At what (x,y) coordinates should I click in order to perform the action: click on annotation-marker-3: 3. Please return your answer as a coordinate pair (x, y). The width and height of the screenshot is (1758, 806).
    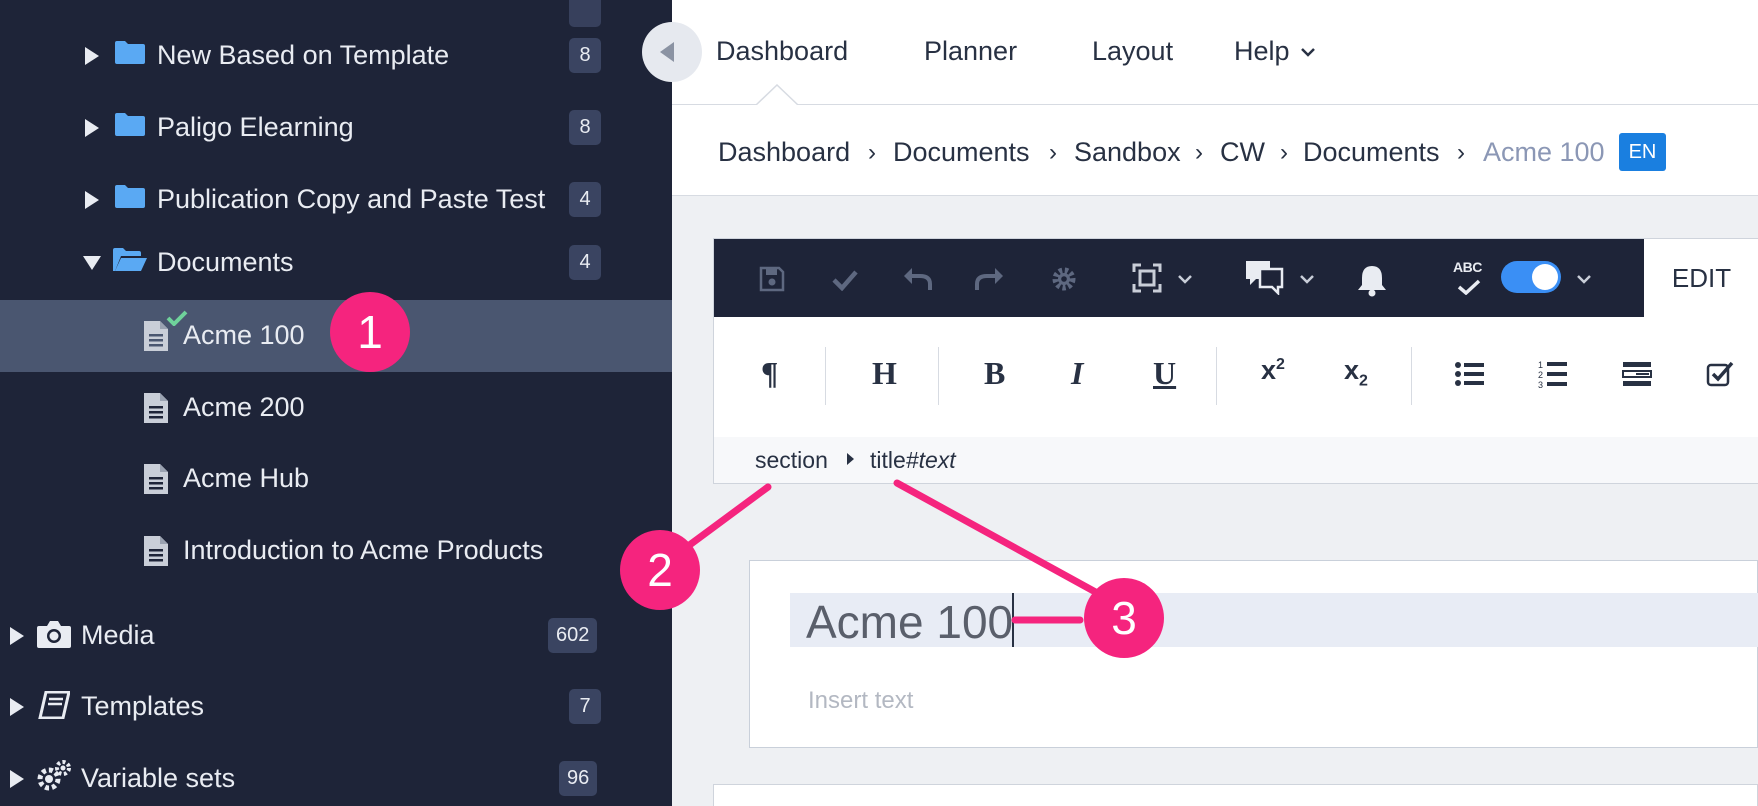
    Looking at the image, I should click on (1124, 618).